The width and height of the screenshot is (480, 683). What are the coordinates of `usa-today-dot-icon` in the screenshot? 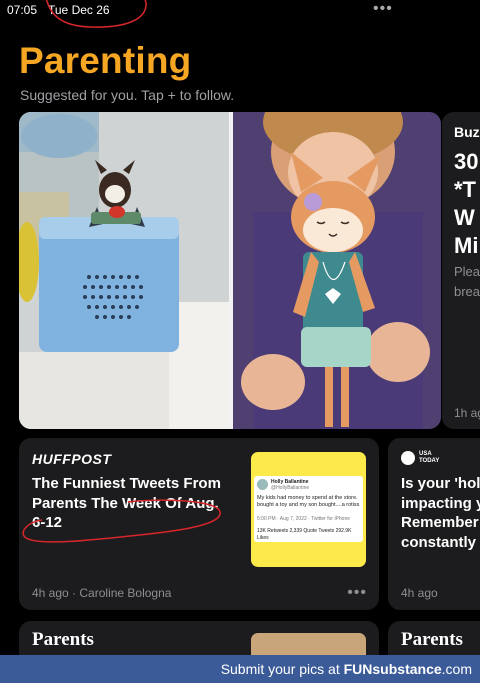 It's located at (408, 458).